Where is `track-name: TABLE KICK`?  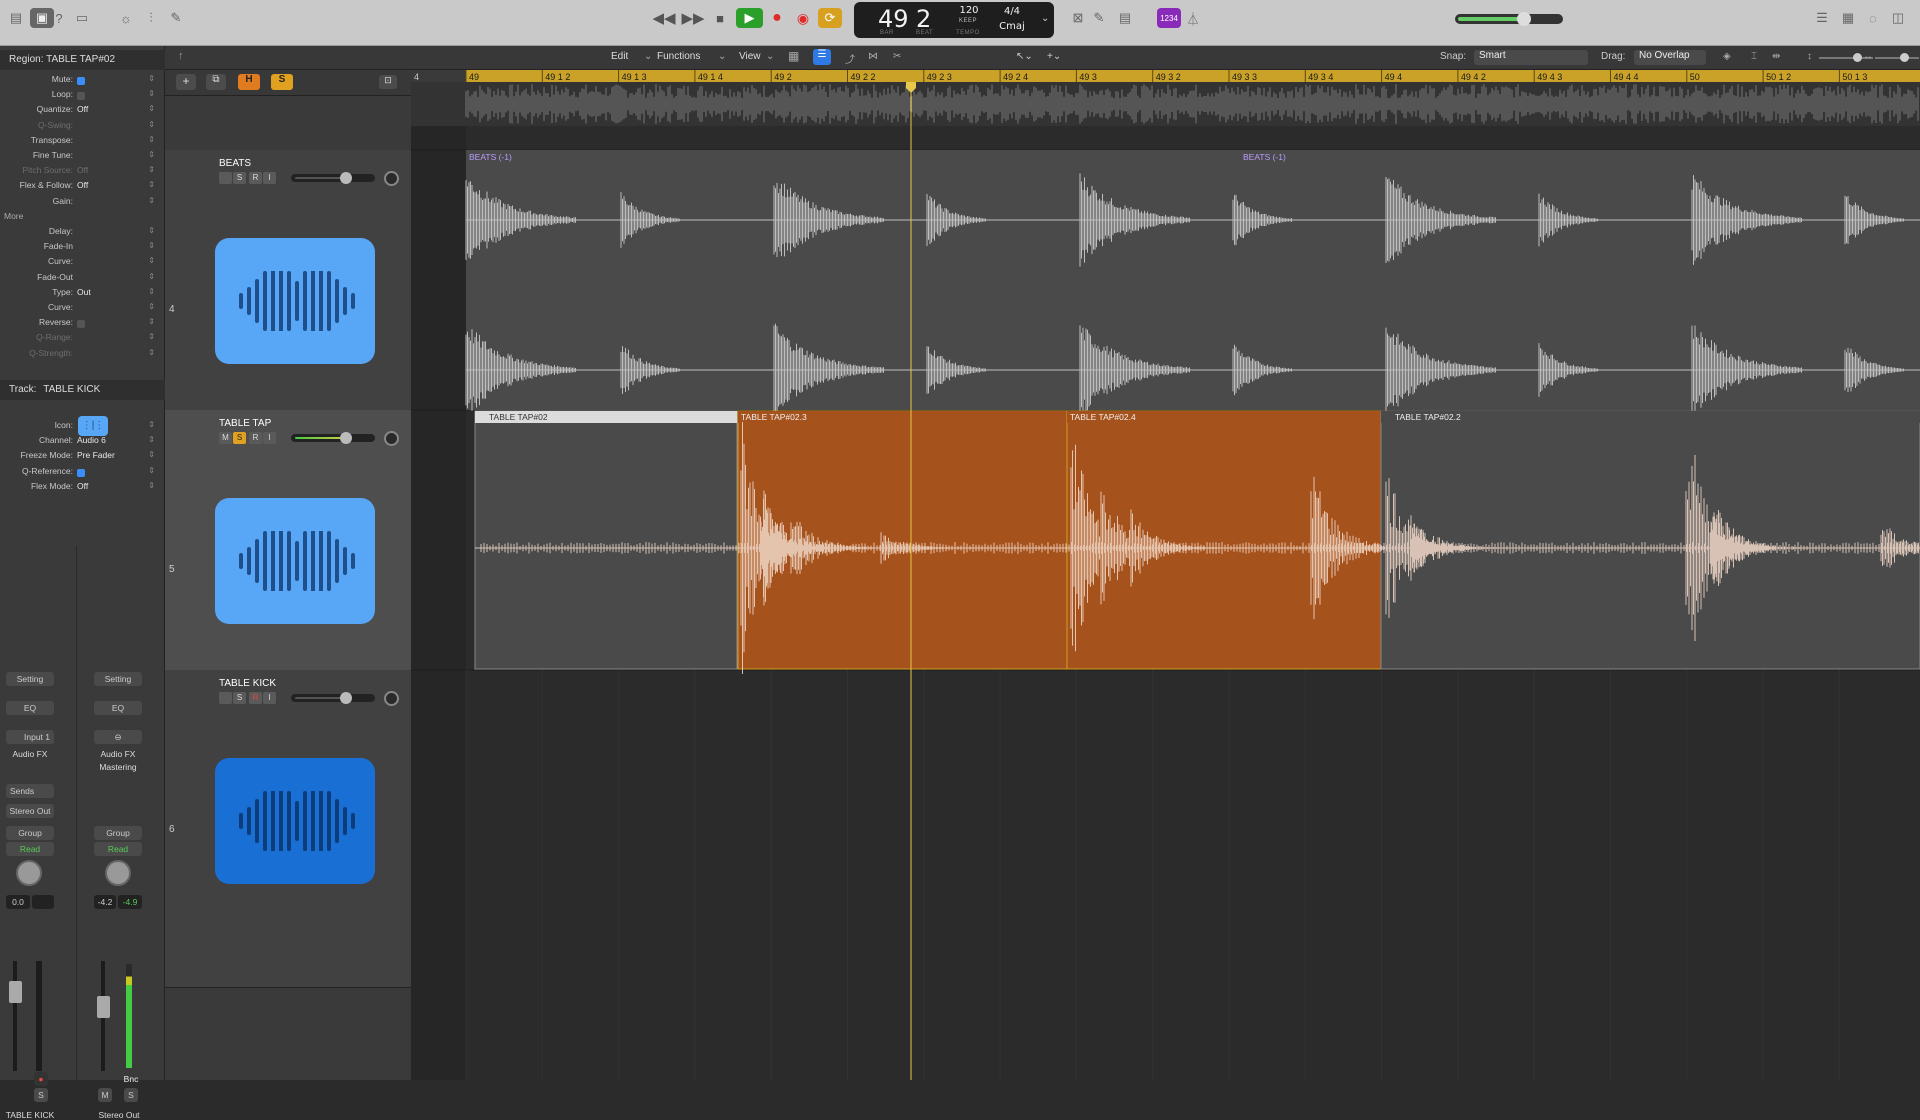 track-name: TABLE KICK is located at coordinates (247, 683).